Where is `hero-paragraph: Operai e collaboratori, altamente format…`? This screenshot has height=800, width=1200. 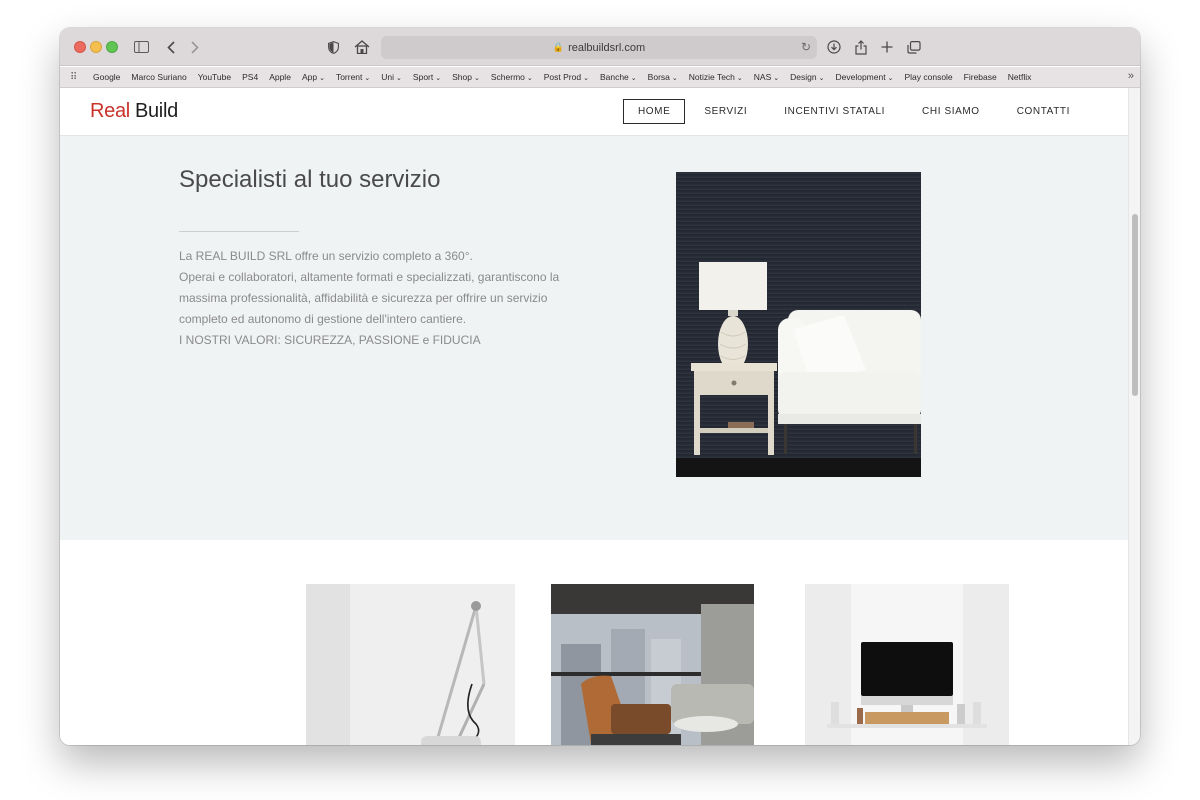 hero-paragraph: Operai e collaboratori, altamente format… is located at coordinates (369, 298).